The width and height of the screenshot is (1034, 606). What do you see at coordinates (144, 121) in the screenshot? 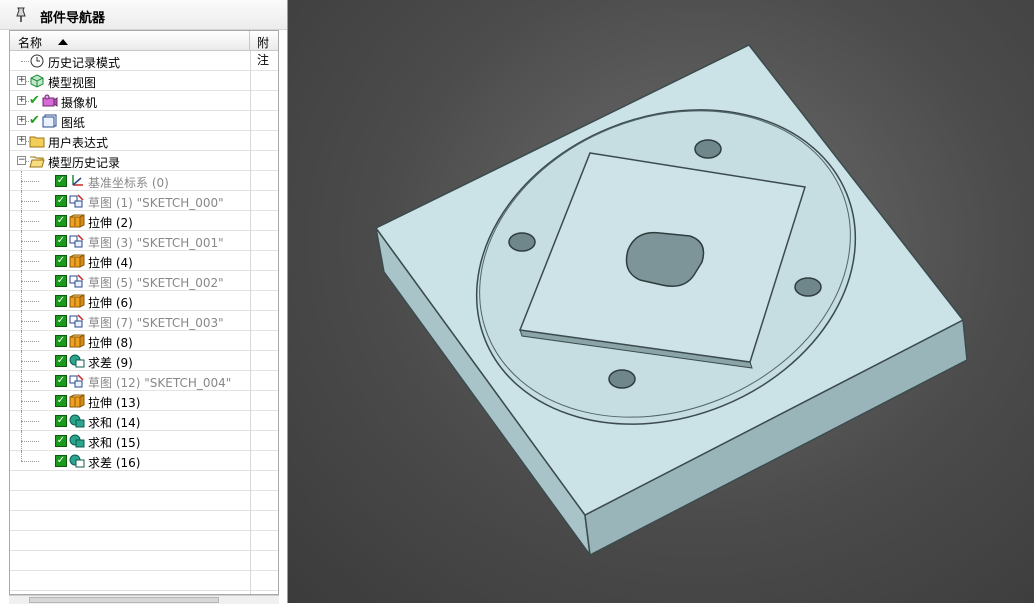
I see `tree-row: + ✔ 图纸` at bounding box center [144, 121].